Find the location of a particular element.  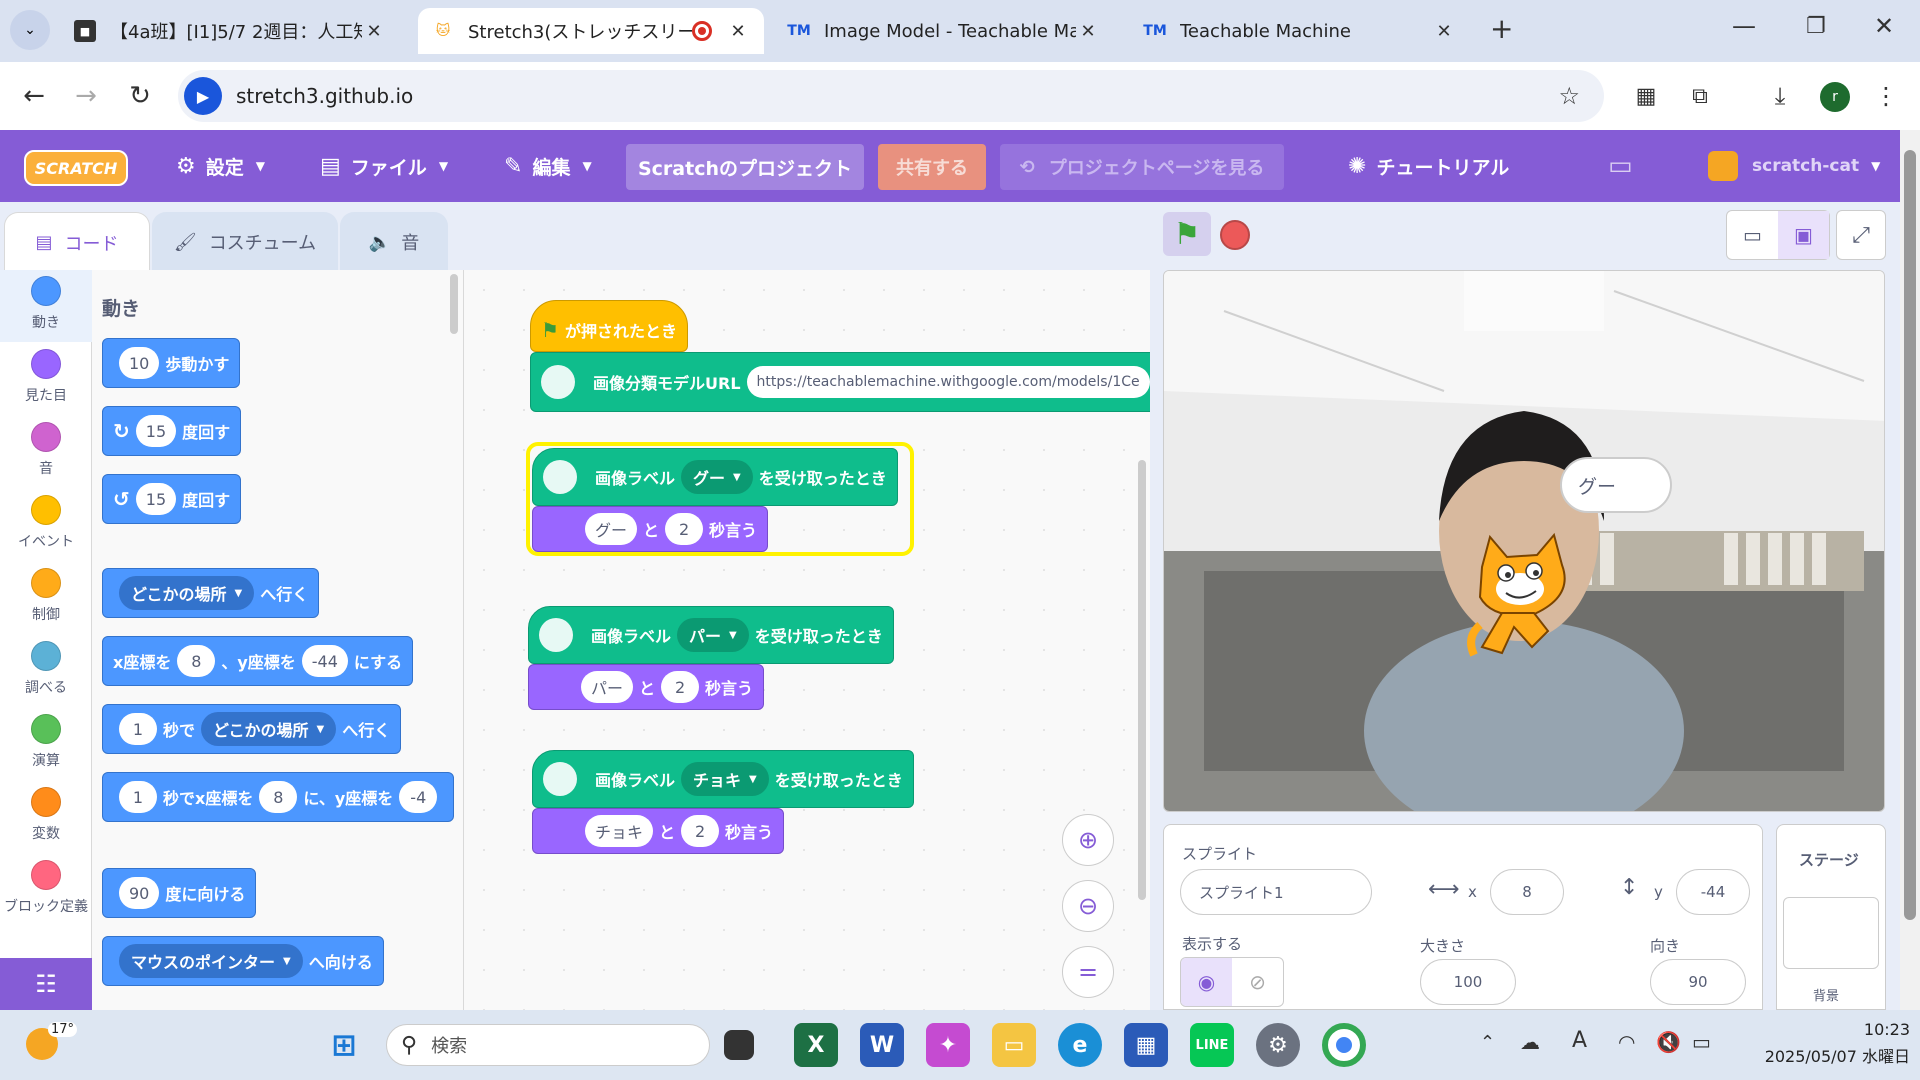

taskbar-search: ⚲ 検索 is located at coordinates (548, 1045).